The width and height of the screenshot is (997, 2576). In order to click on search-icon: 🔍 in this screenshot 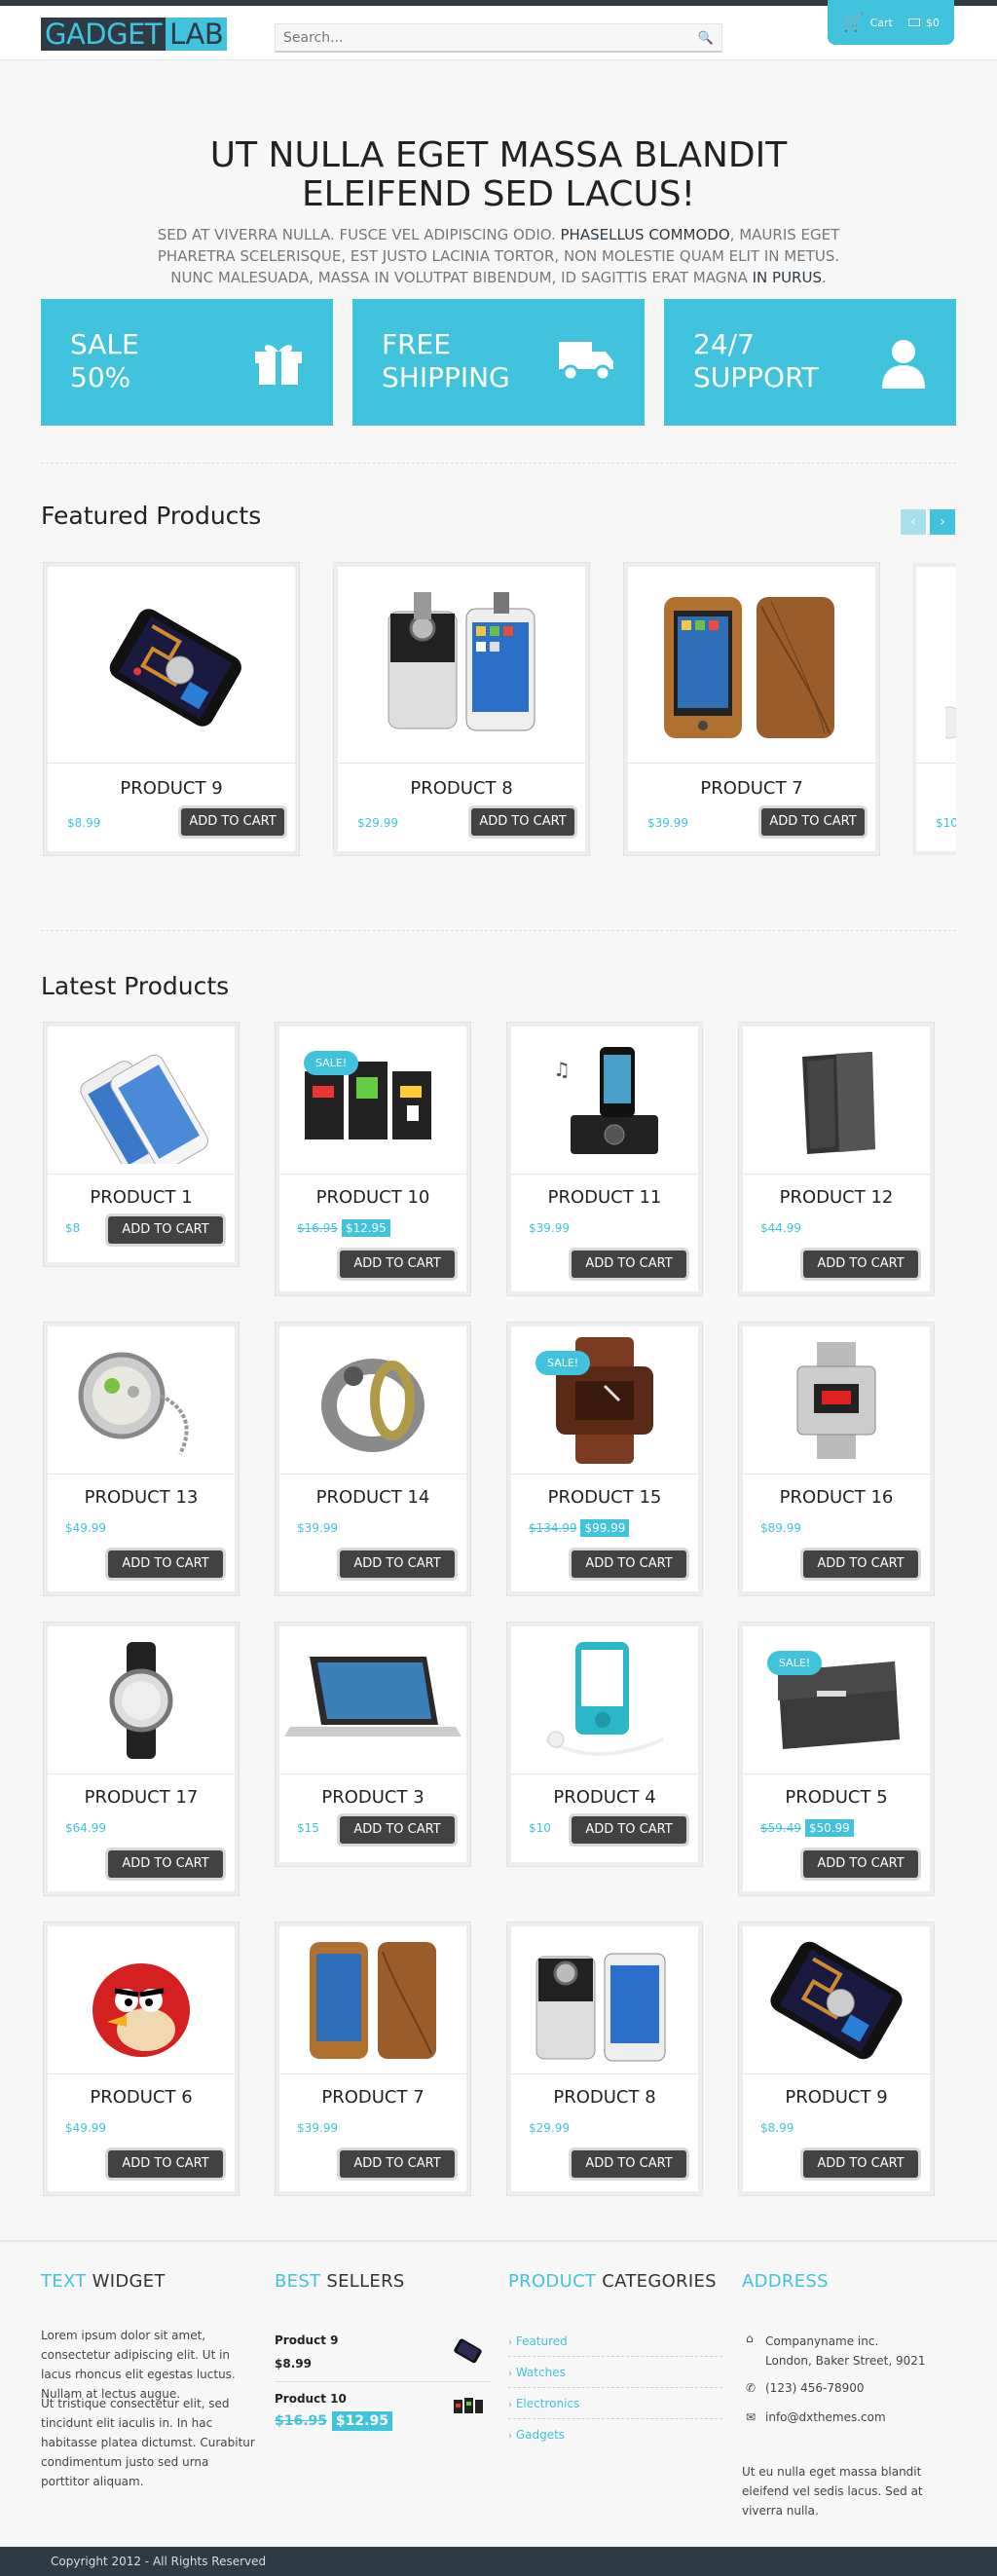, I will do `click(706, 38)`.